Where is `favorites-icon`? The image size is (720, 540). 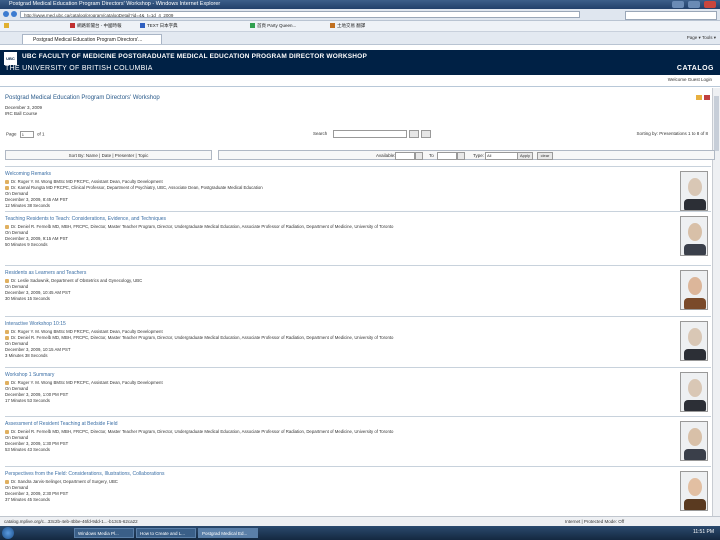
favorites-icon is located at coordinates (7, 26).